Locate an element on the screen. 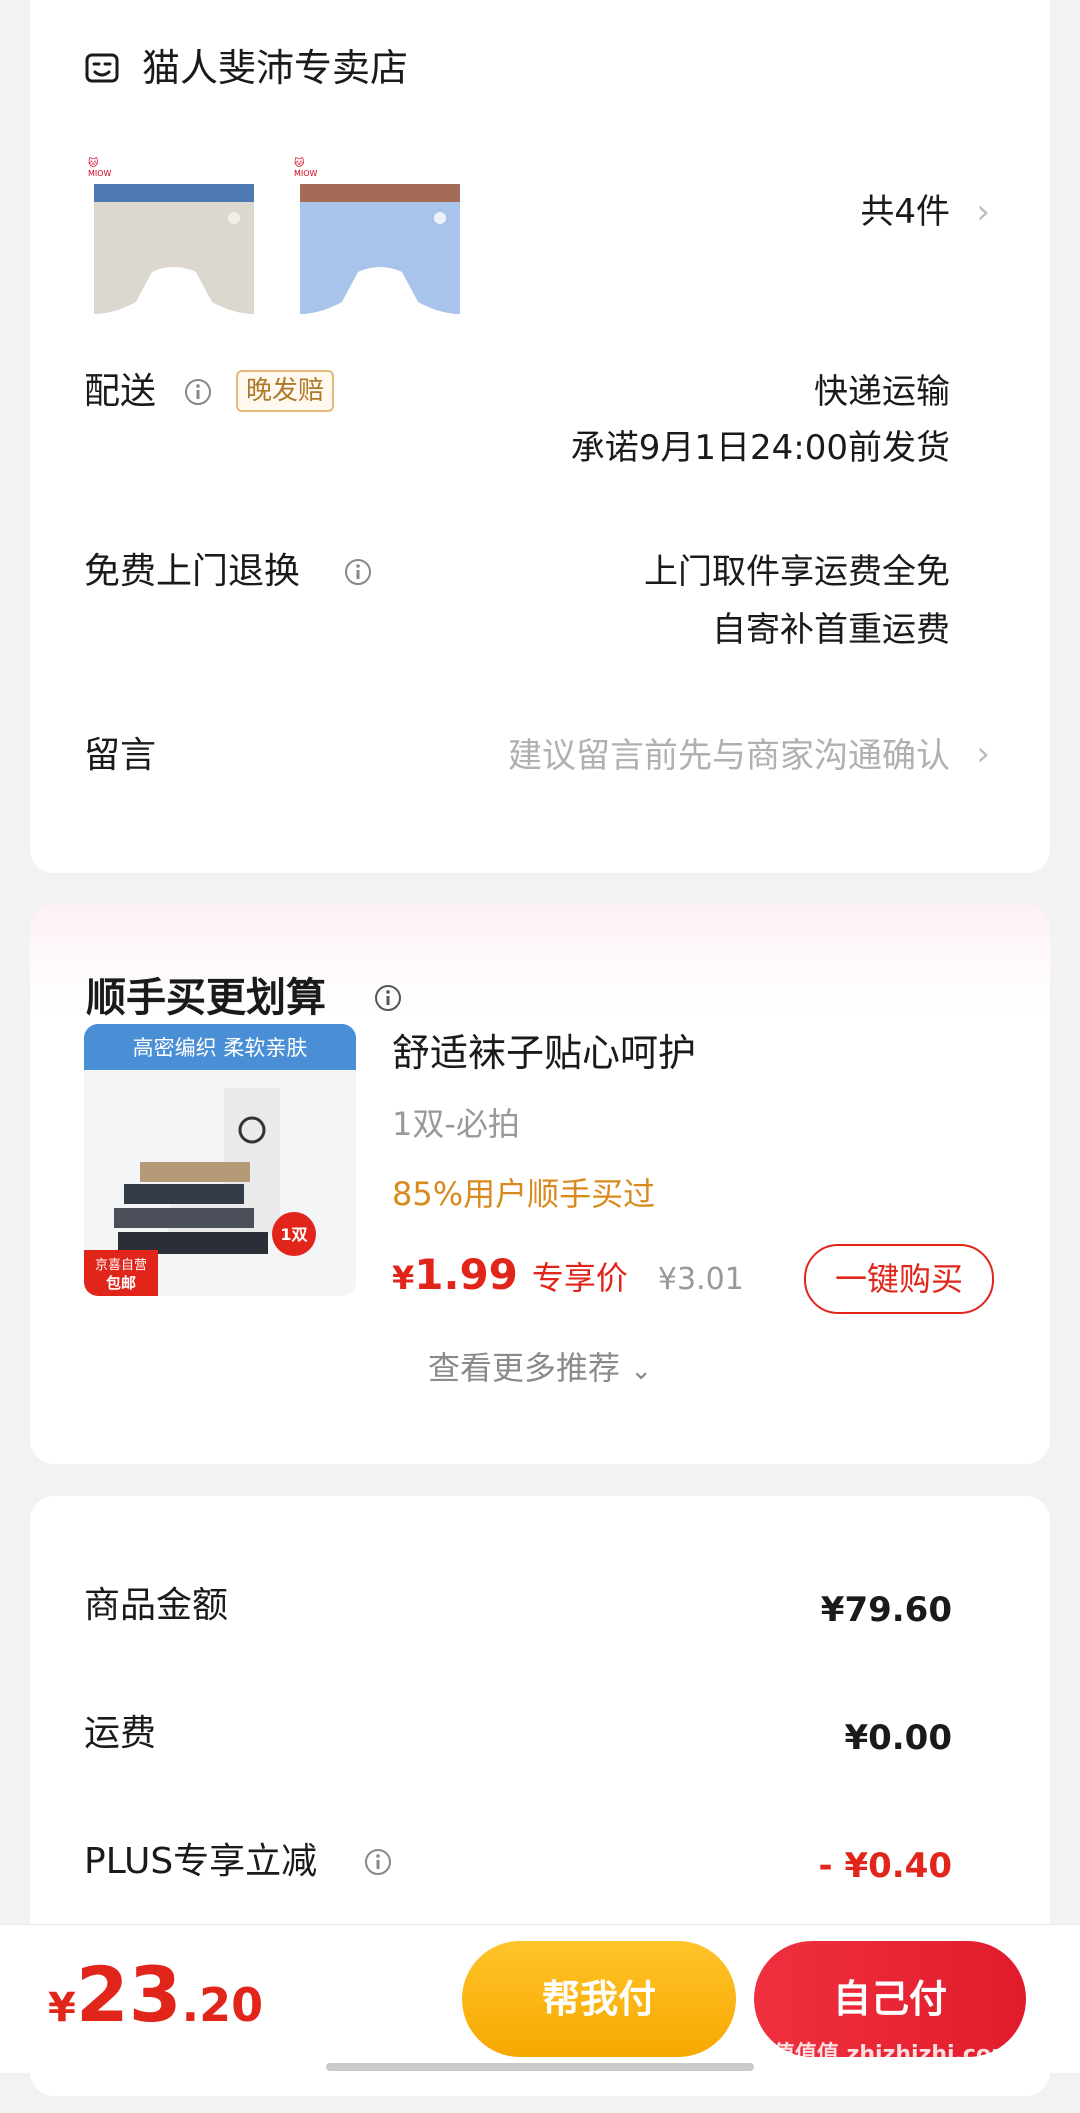 This screenshot has height=2113, width=1080. original-price: ¥3.01 is located at coordinates (700, 1279).